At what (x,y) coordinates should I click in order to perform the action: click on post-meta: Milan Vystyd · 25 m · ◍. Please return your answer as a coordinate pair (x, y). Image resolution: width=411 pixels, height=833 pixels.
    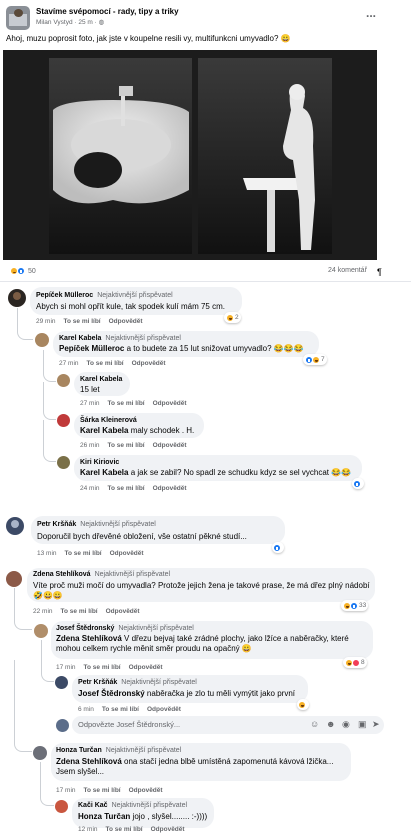
    Looking at the image, I should click on (70, 22).